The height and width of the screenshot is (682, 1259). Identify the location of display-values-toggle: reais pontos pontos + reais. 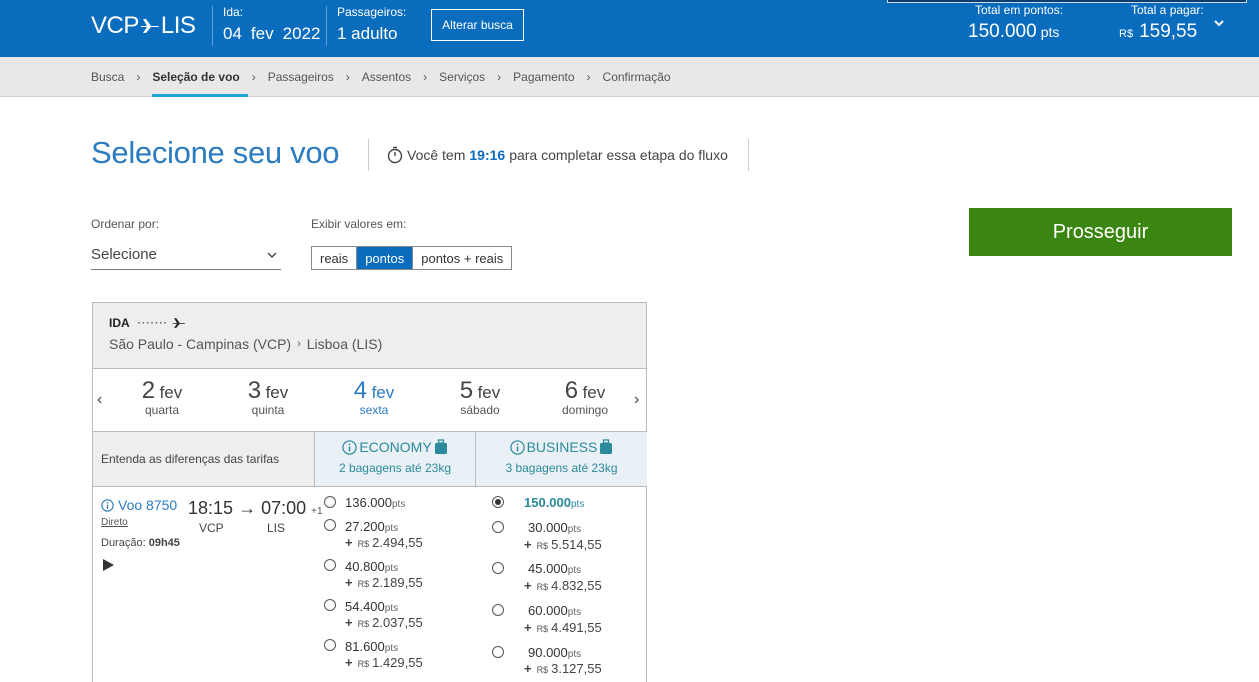
(412, 258).